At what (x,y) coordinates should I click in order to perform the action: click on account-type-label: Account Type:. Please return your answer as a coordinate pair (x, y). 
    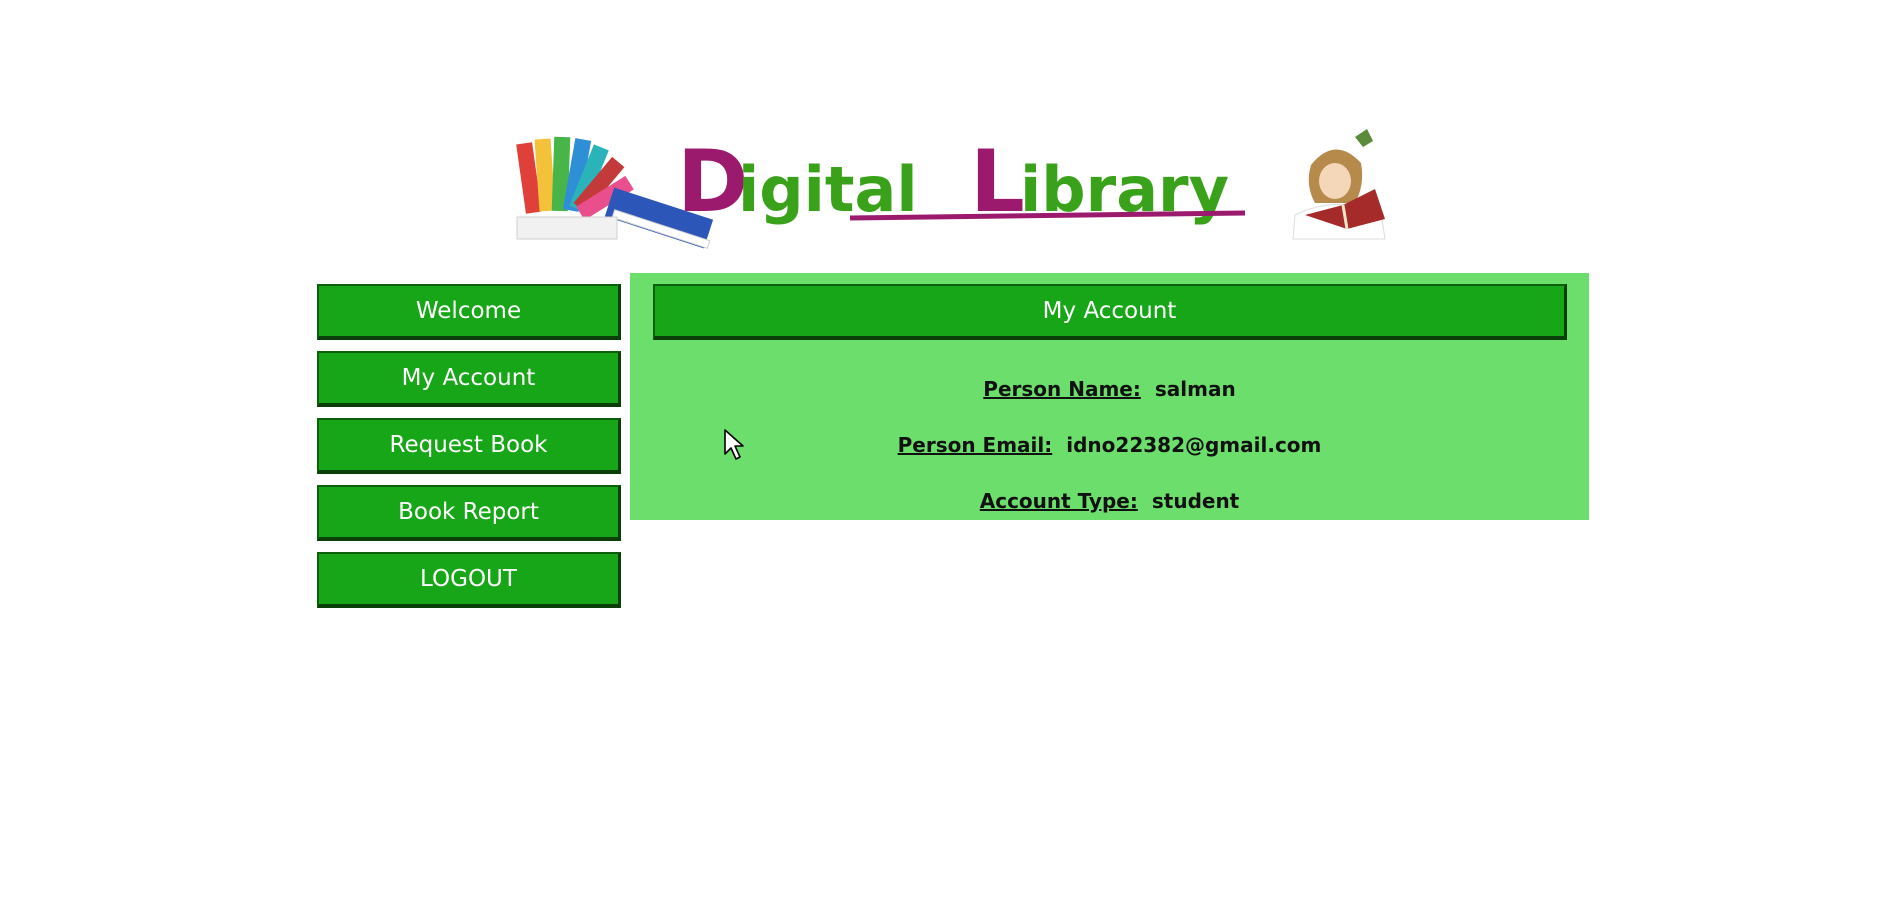
    Looking at the image, I should click on (1058, 501).